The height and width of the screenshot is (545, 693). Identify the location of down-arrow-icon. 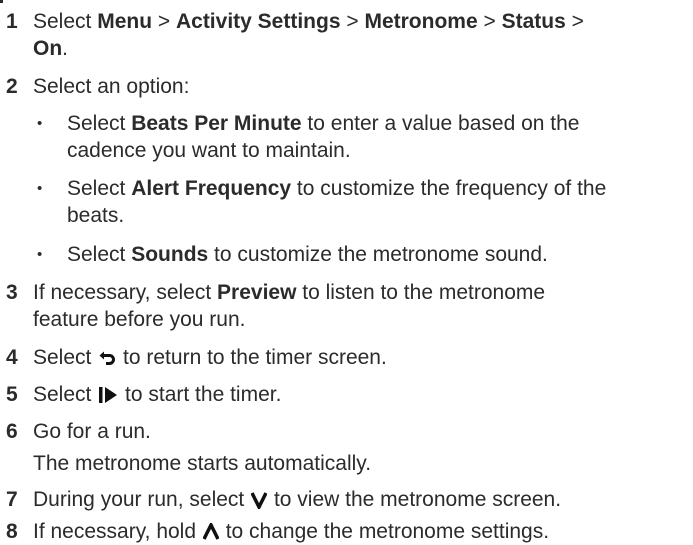
(259, 500).